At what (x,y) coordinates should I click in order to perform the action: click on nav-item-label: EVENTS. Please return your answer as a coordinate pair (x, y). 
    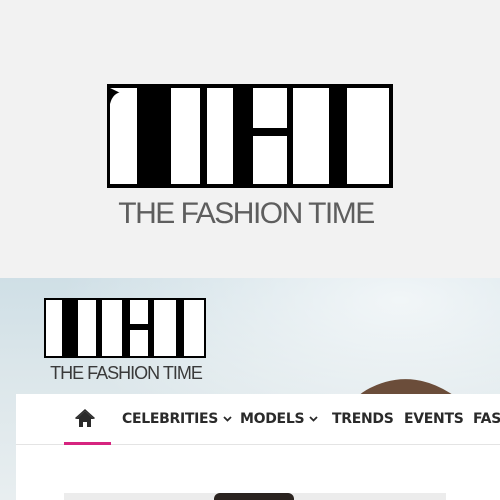
    Looking at the image, I should click on (434, 419).